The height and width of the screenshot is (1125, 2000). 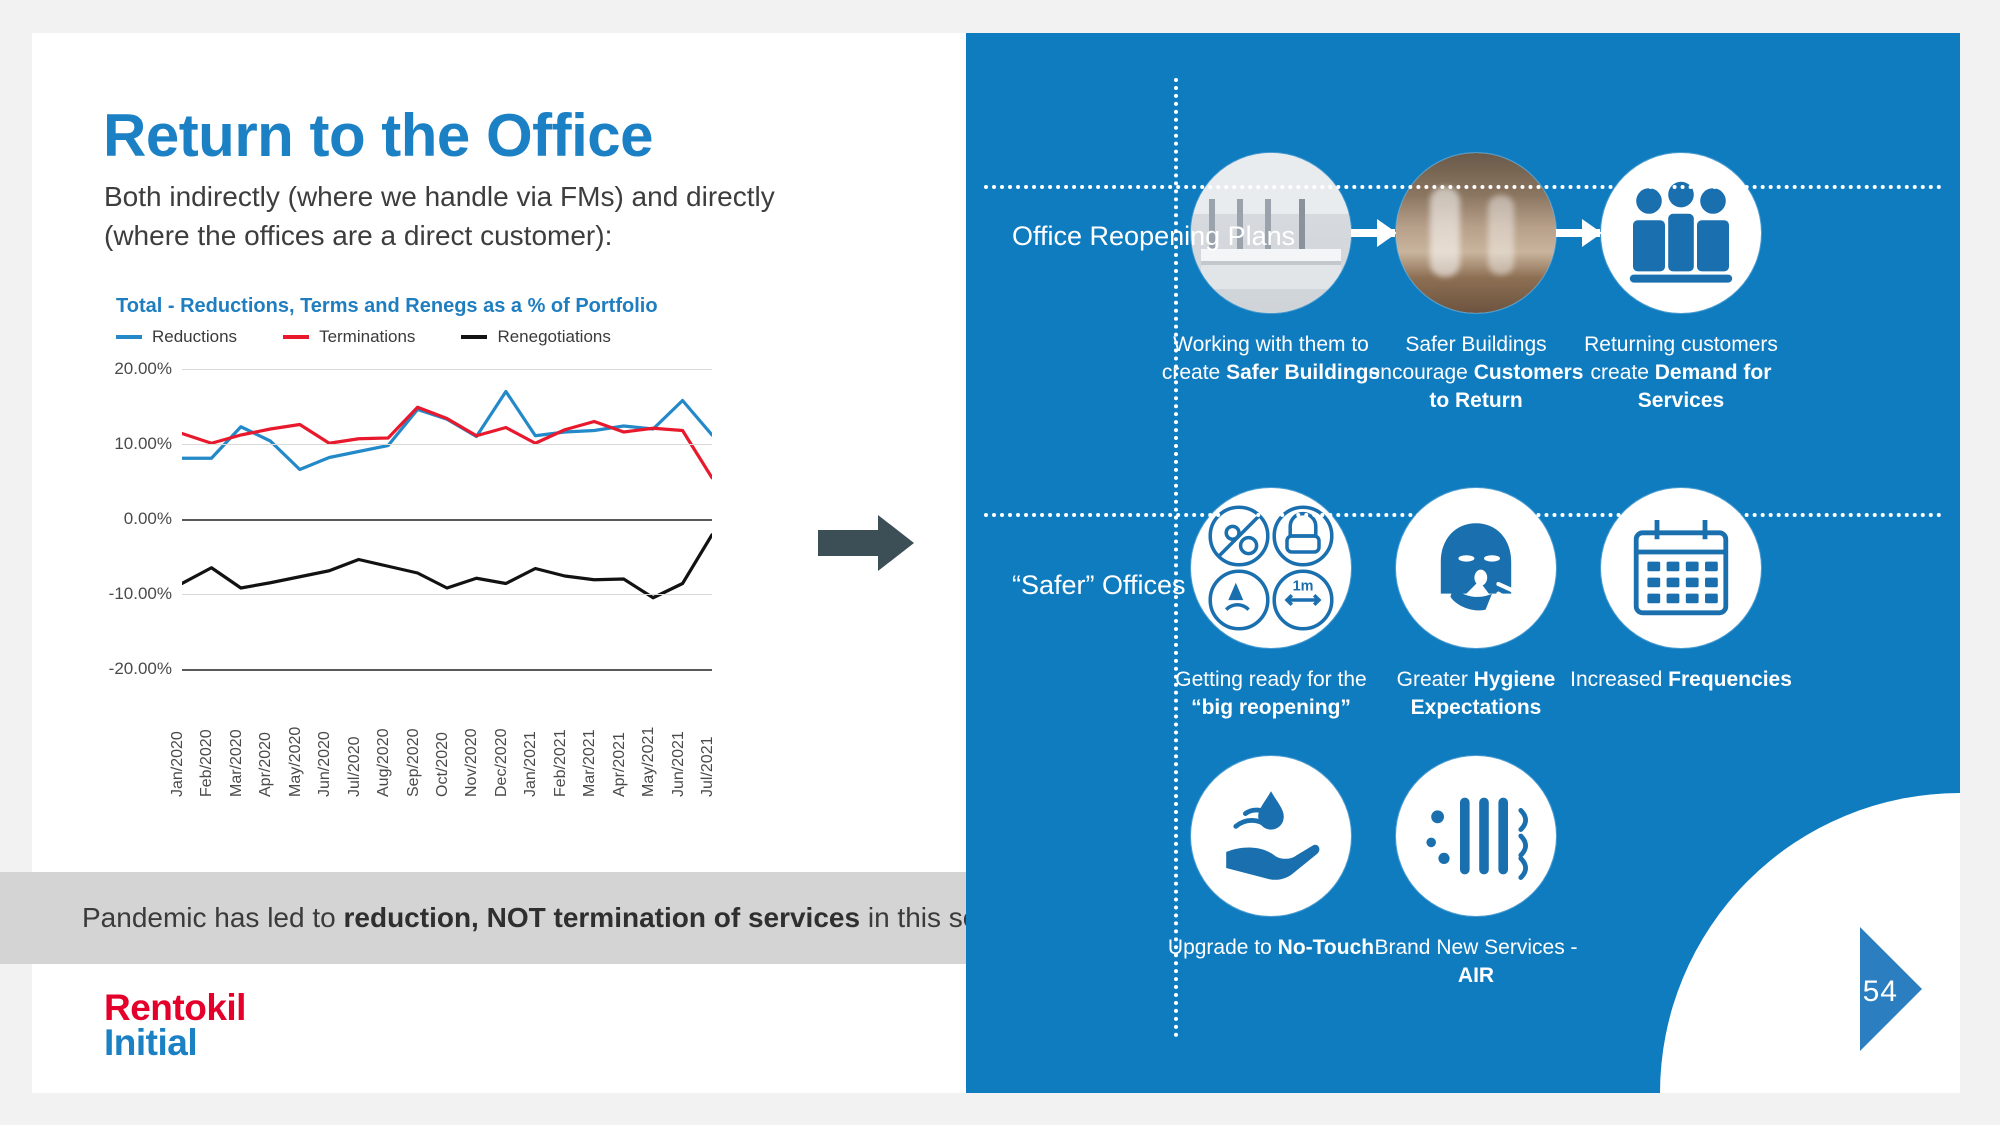 I want to click on divider-header, so click(x=1463, y=187).